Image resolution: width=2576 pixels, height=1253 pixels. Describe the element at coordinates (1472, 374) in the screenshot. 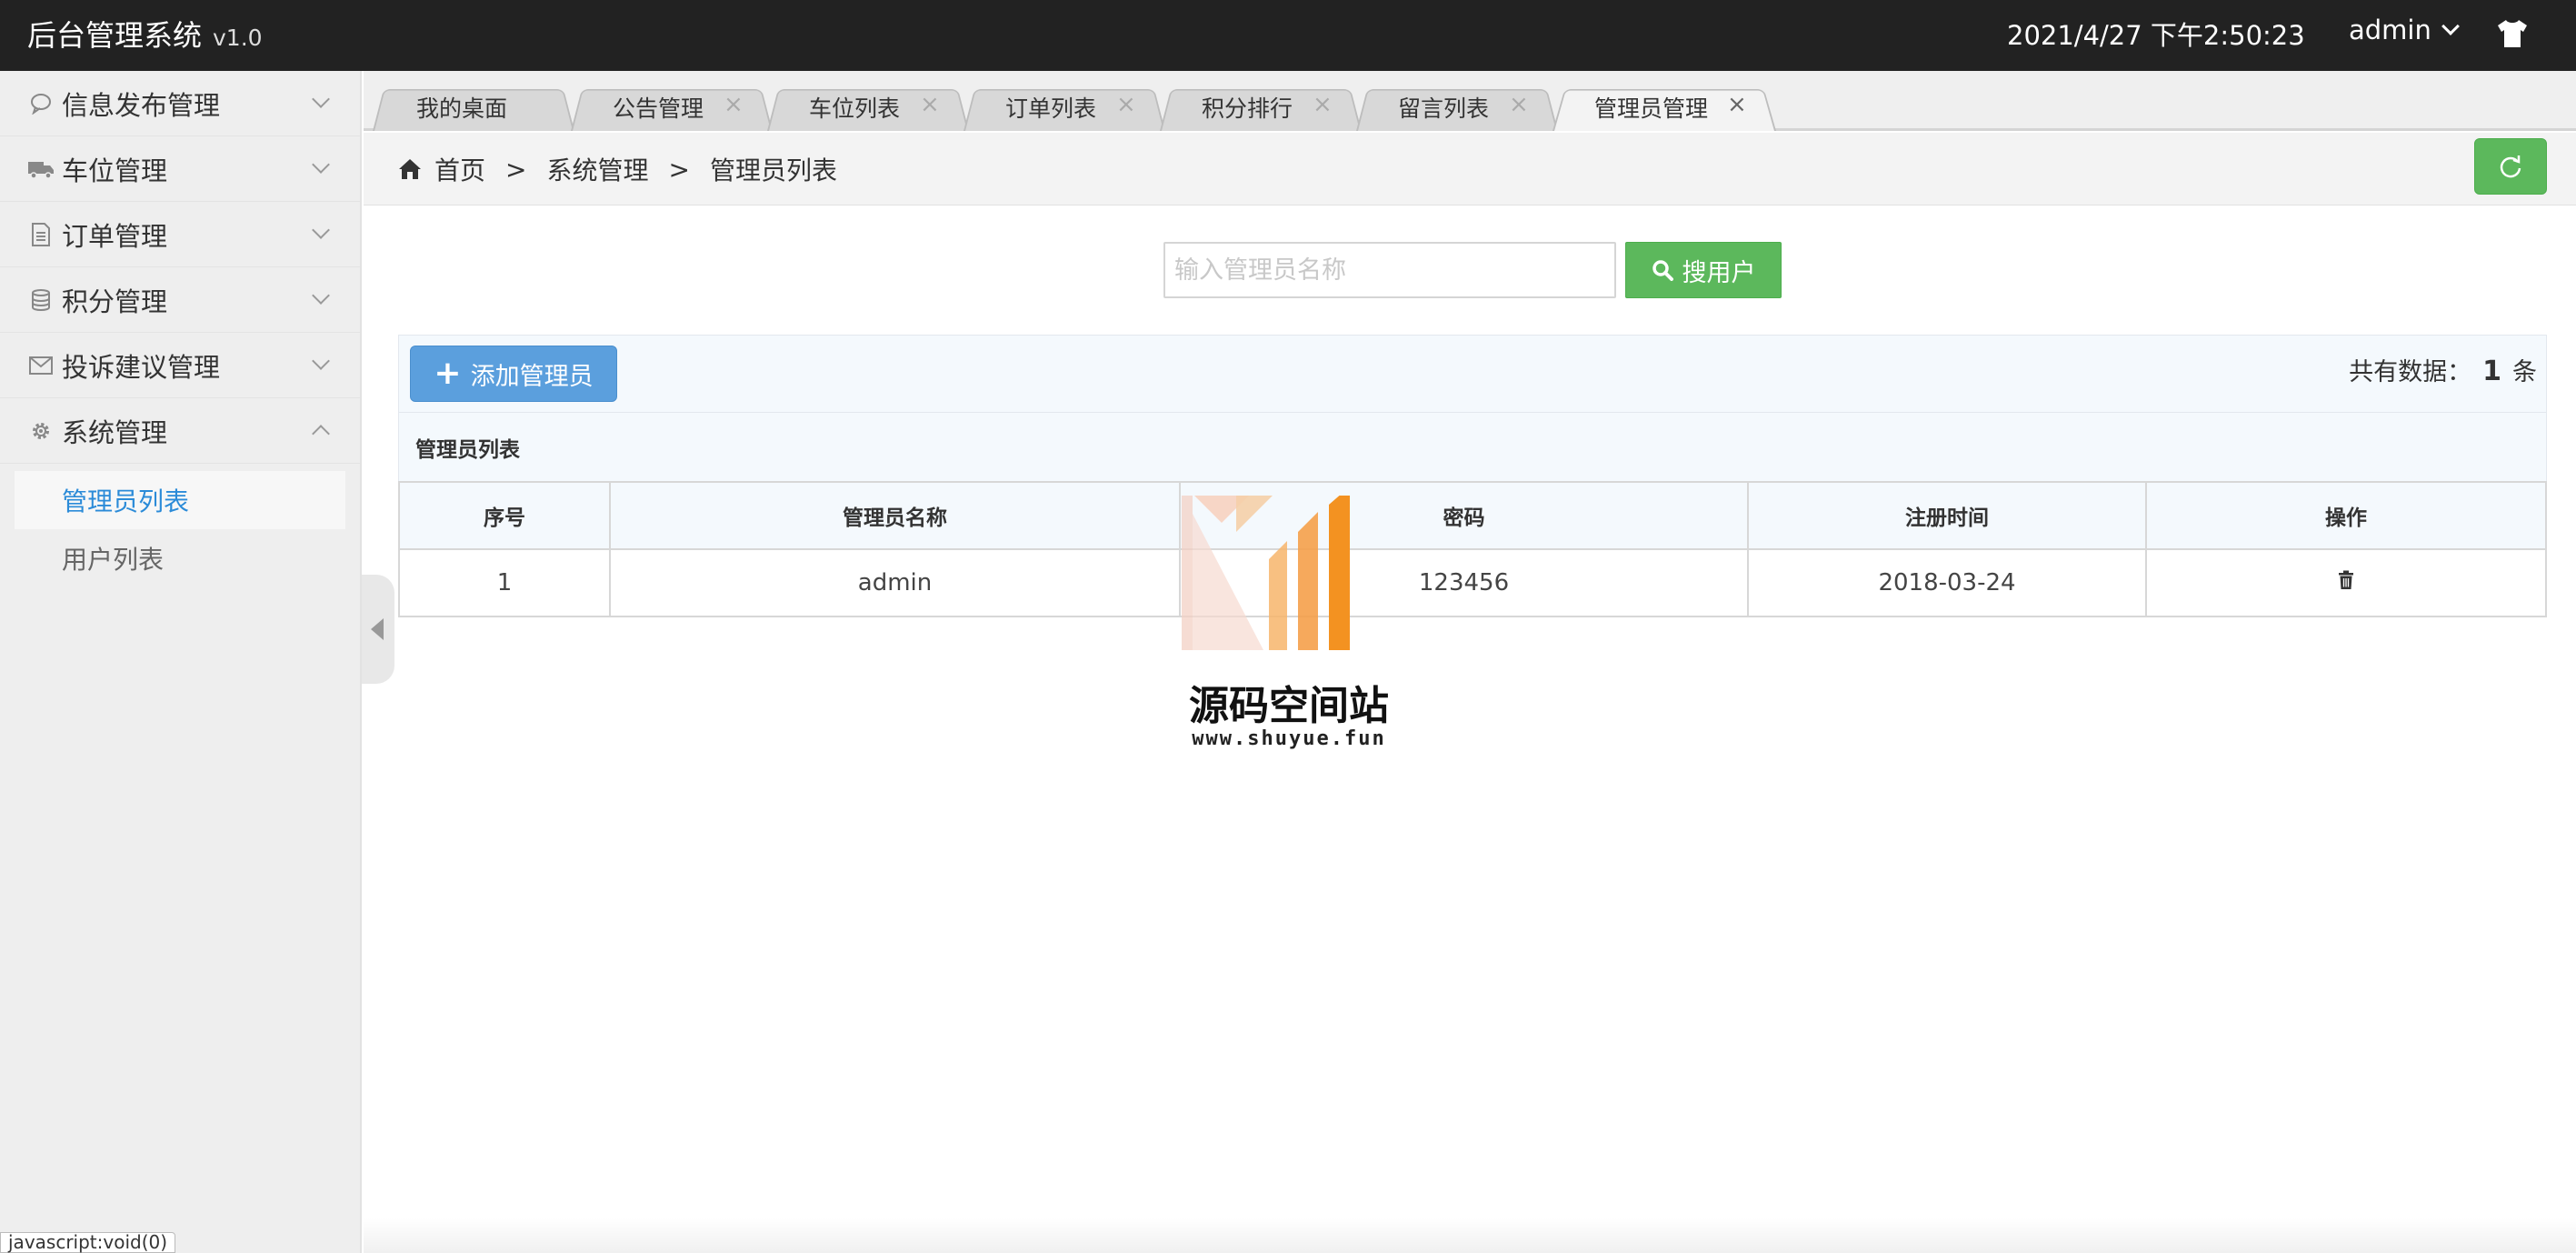

I see `table-toolbar: + 添加管理员 共有数据： 1 条` at that location.